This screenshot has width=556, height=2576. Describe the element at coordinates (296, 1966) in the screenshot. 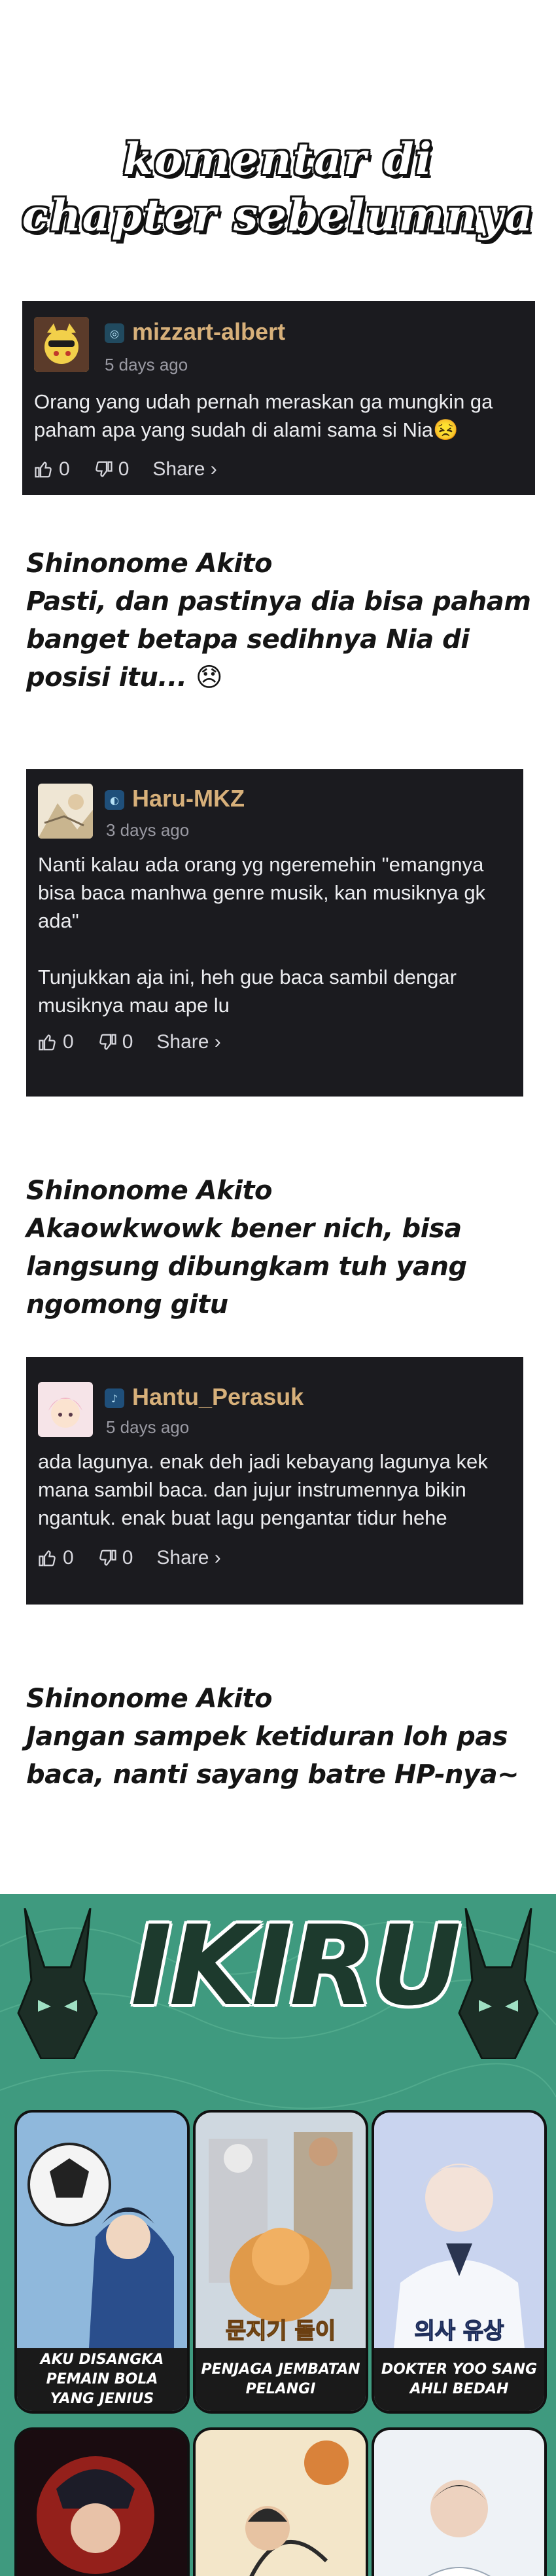

I see `banner-brand: IKIRU` at that location.